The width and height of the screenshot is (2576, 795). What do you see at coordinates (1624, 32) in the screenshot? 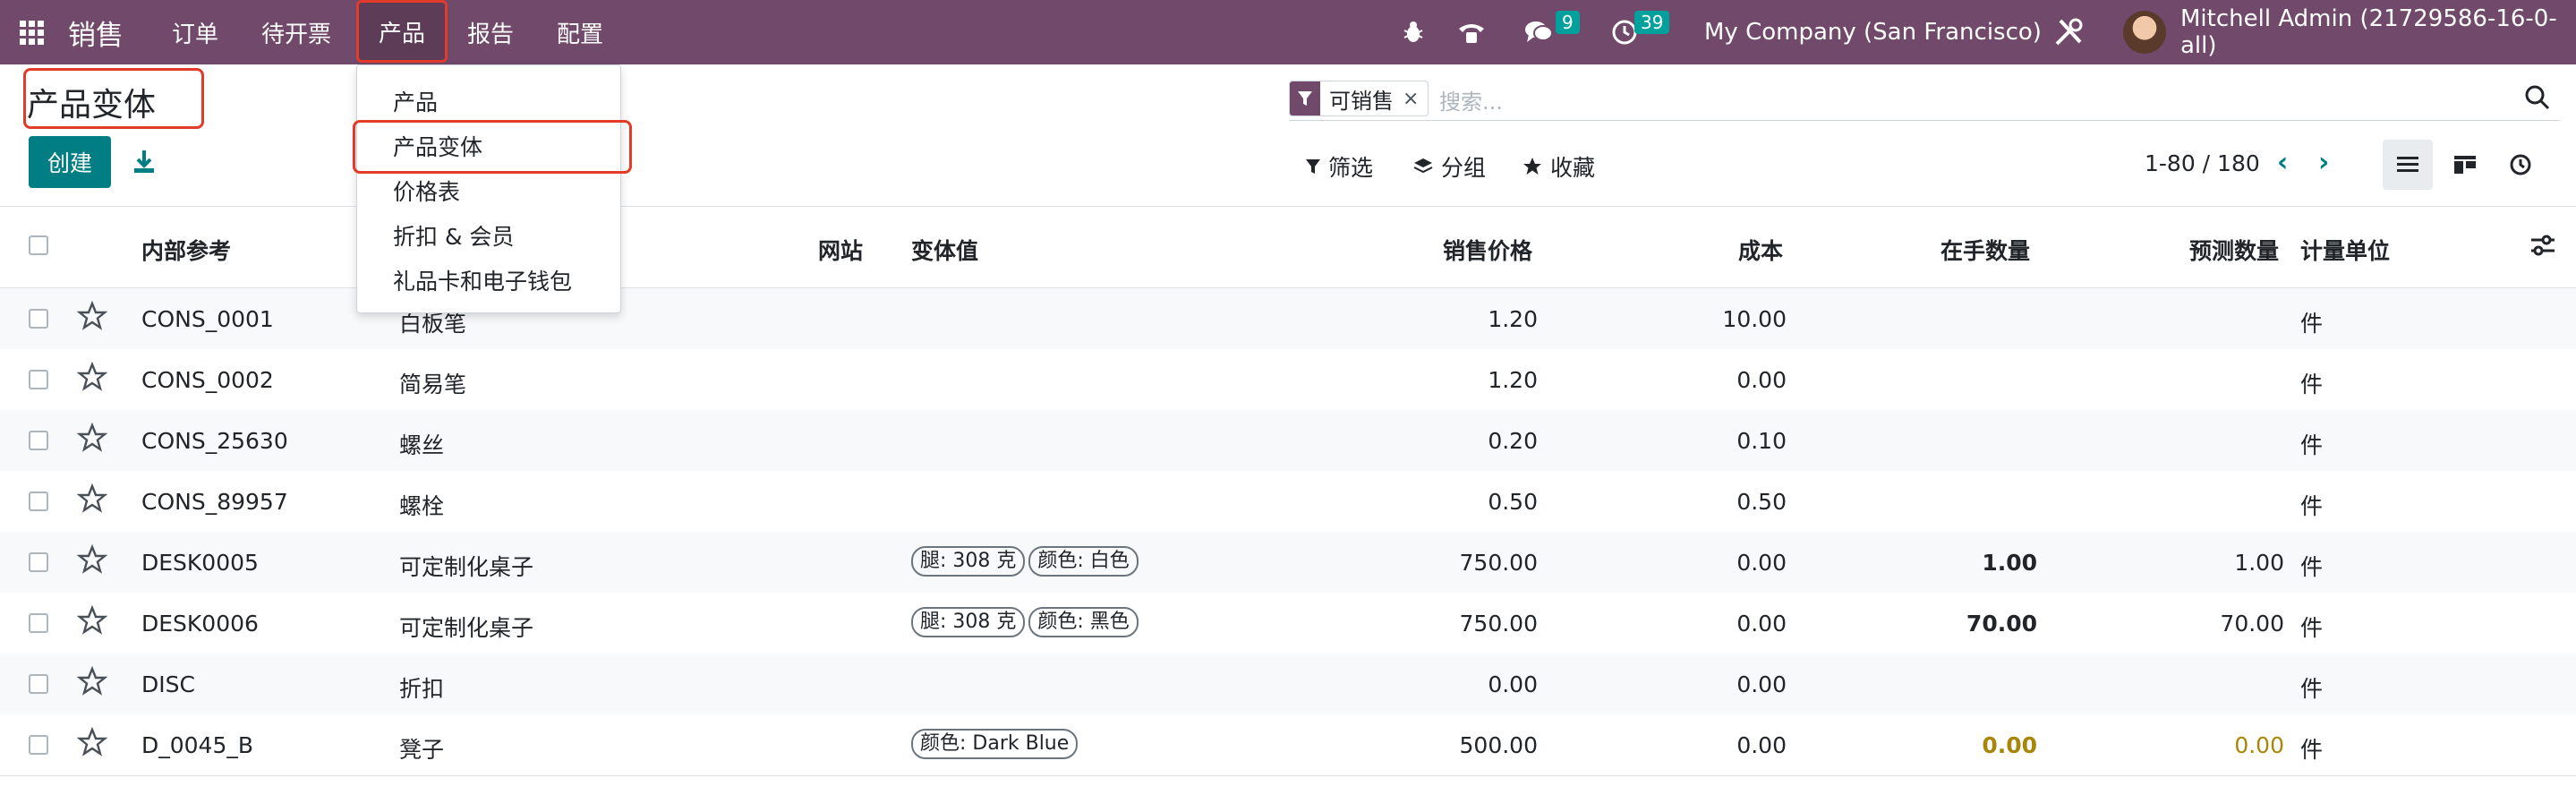
I see `activity-clock-icon` at bounding box center [1624, 32].